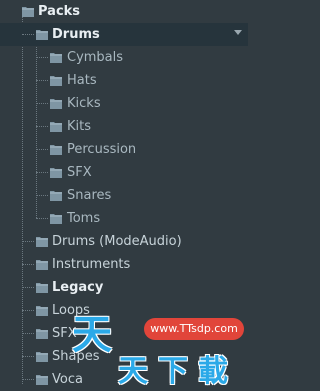 Image resolution: width=320 pixels, height=391 pixels. What do you see at coordinates (160, 345) in the screenshot?
I see `watermark: www.TTsdp.com 天 天 下 載` at bounding box center [160, 345].